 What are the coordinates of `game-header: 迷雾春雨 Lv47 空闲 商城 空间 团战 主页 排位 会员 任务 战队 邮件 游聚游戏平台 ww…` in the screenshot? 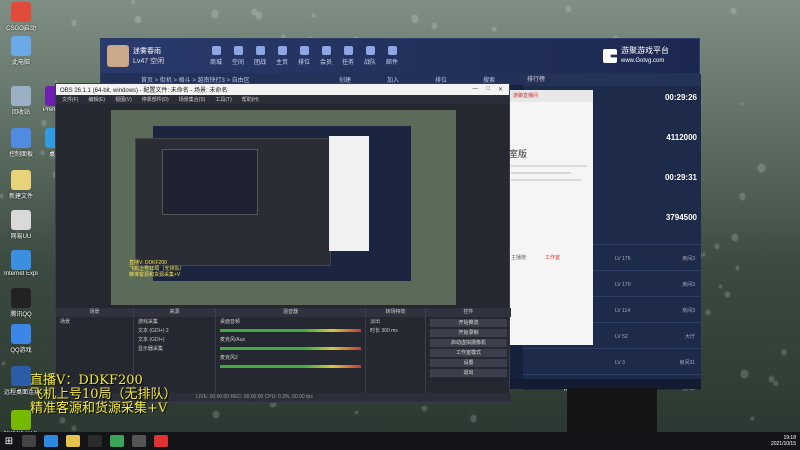 It's located at (400, 56).